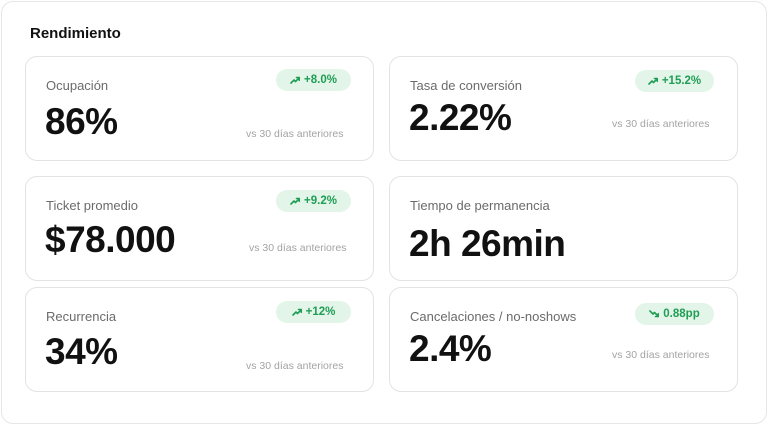 Image resolution: width=770 pixels, height=427 pixels. What do you see at coordinates (110, 239) in the screenshot?
I see `metric-value: $78.000` at bounding box center [110, 239].